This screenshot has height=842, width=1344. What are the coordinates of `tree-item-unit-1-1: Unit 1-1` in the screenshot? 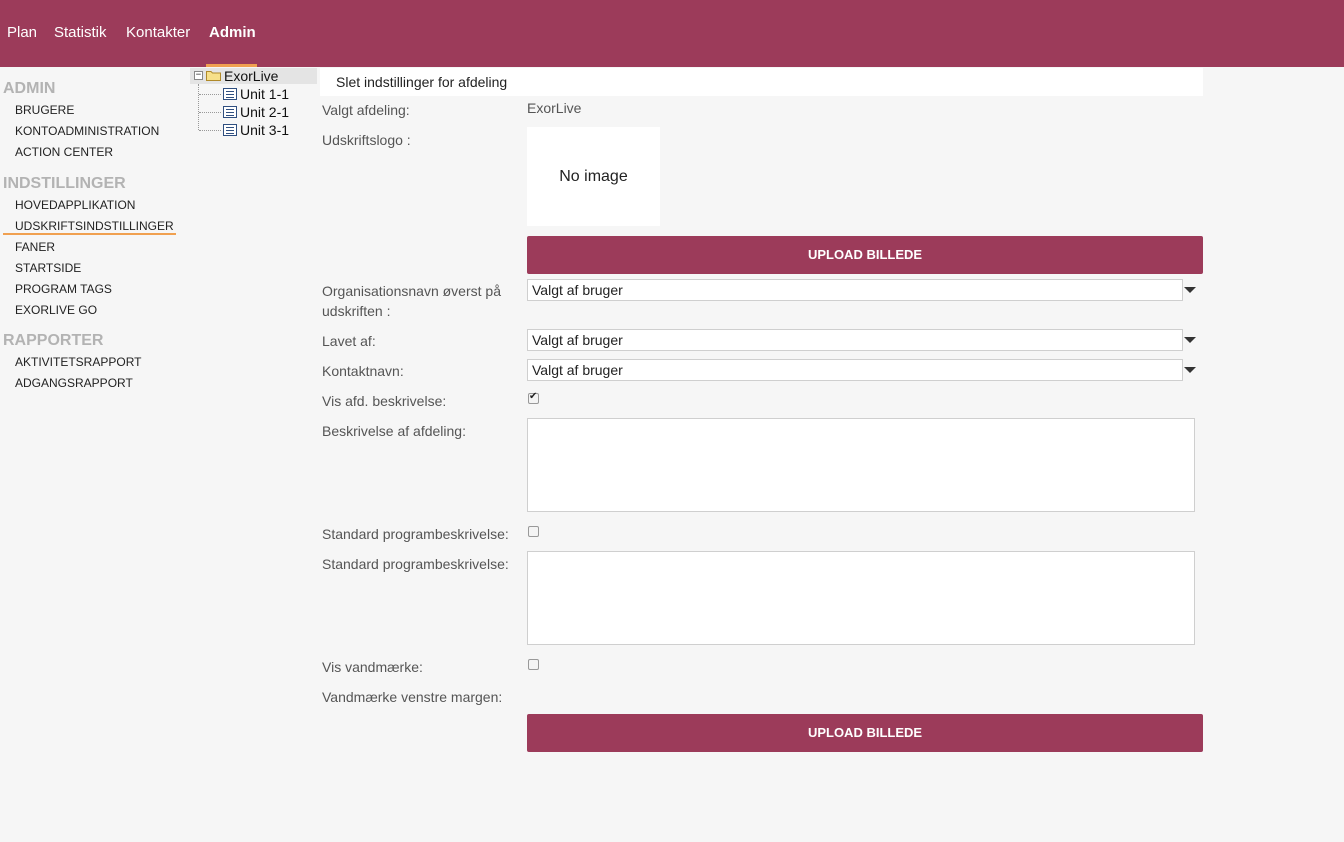 It's located at (264, 94).